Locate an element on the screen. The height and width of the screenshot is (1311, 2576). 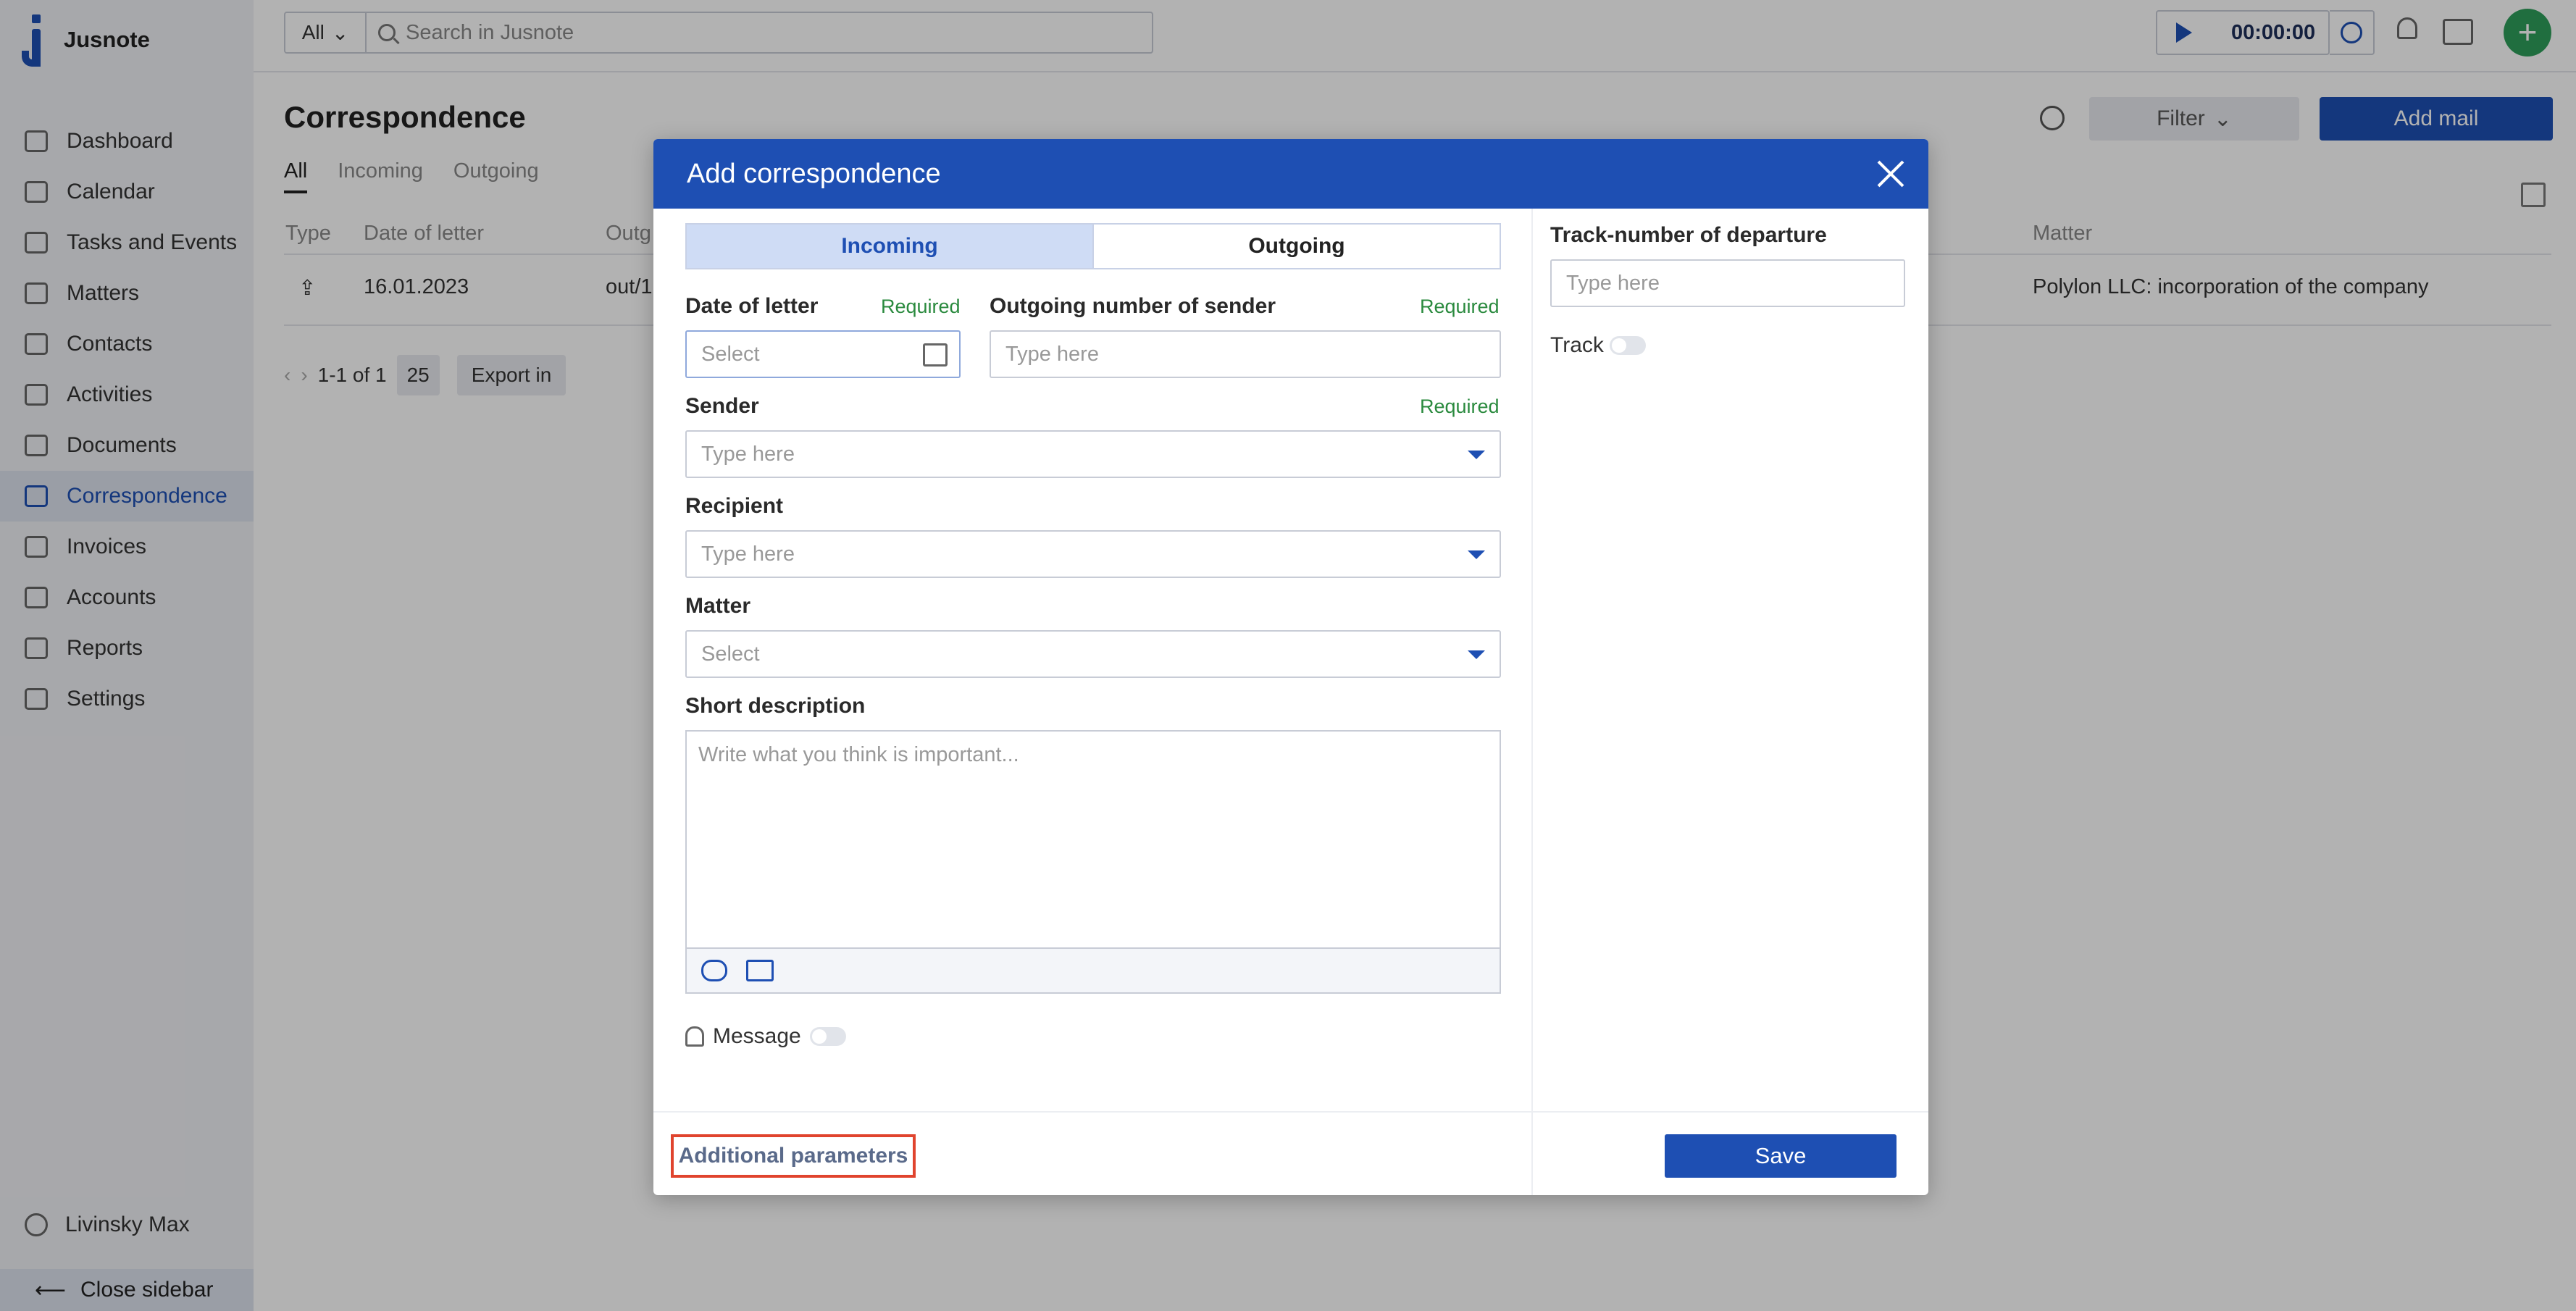
track-number-label: Track-number of departure is located at coordinates (1688, 235).